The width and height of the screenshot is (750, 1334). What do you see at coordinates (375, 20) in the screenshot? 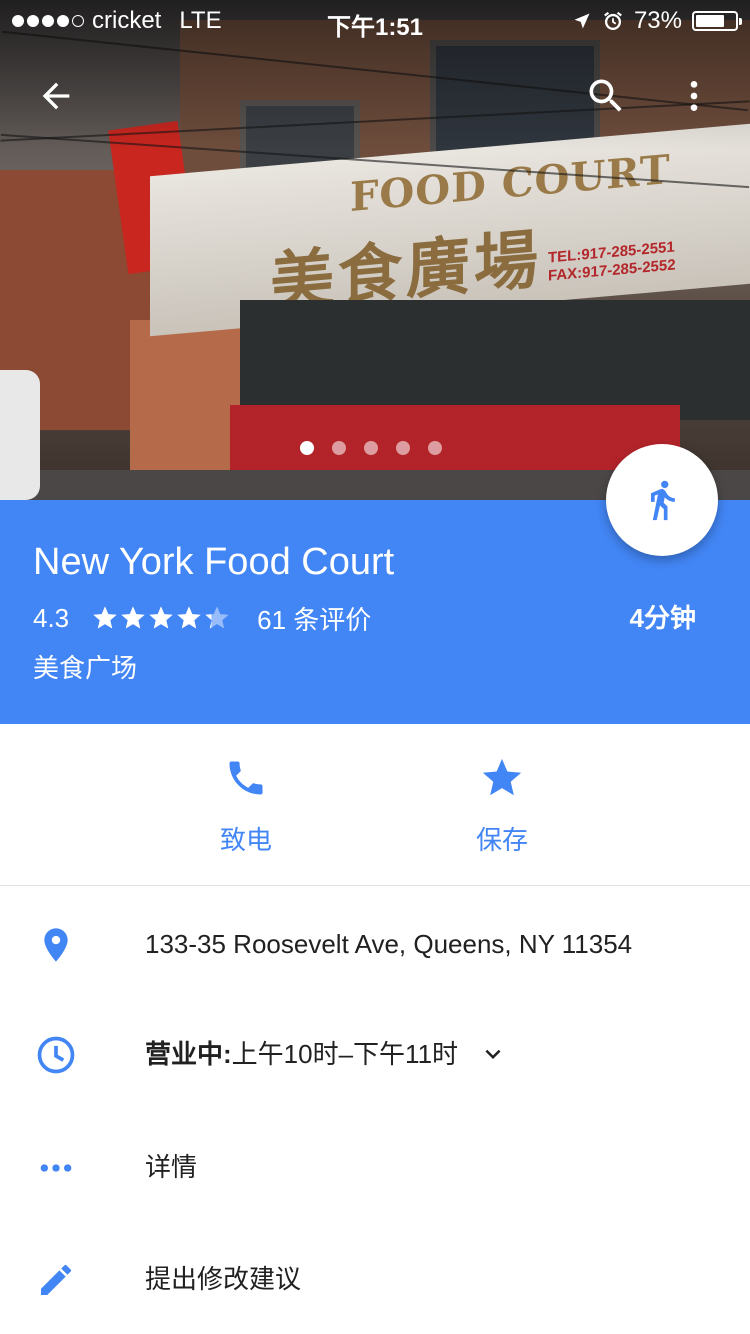
I see `status-bar: cricket LTE 下午1:51 73%` at bounding box center [375, 20].